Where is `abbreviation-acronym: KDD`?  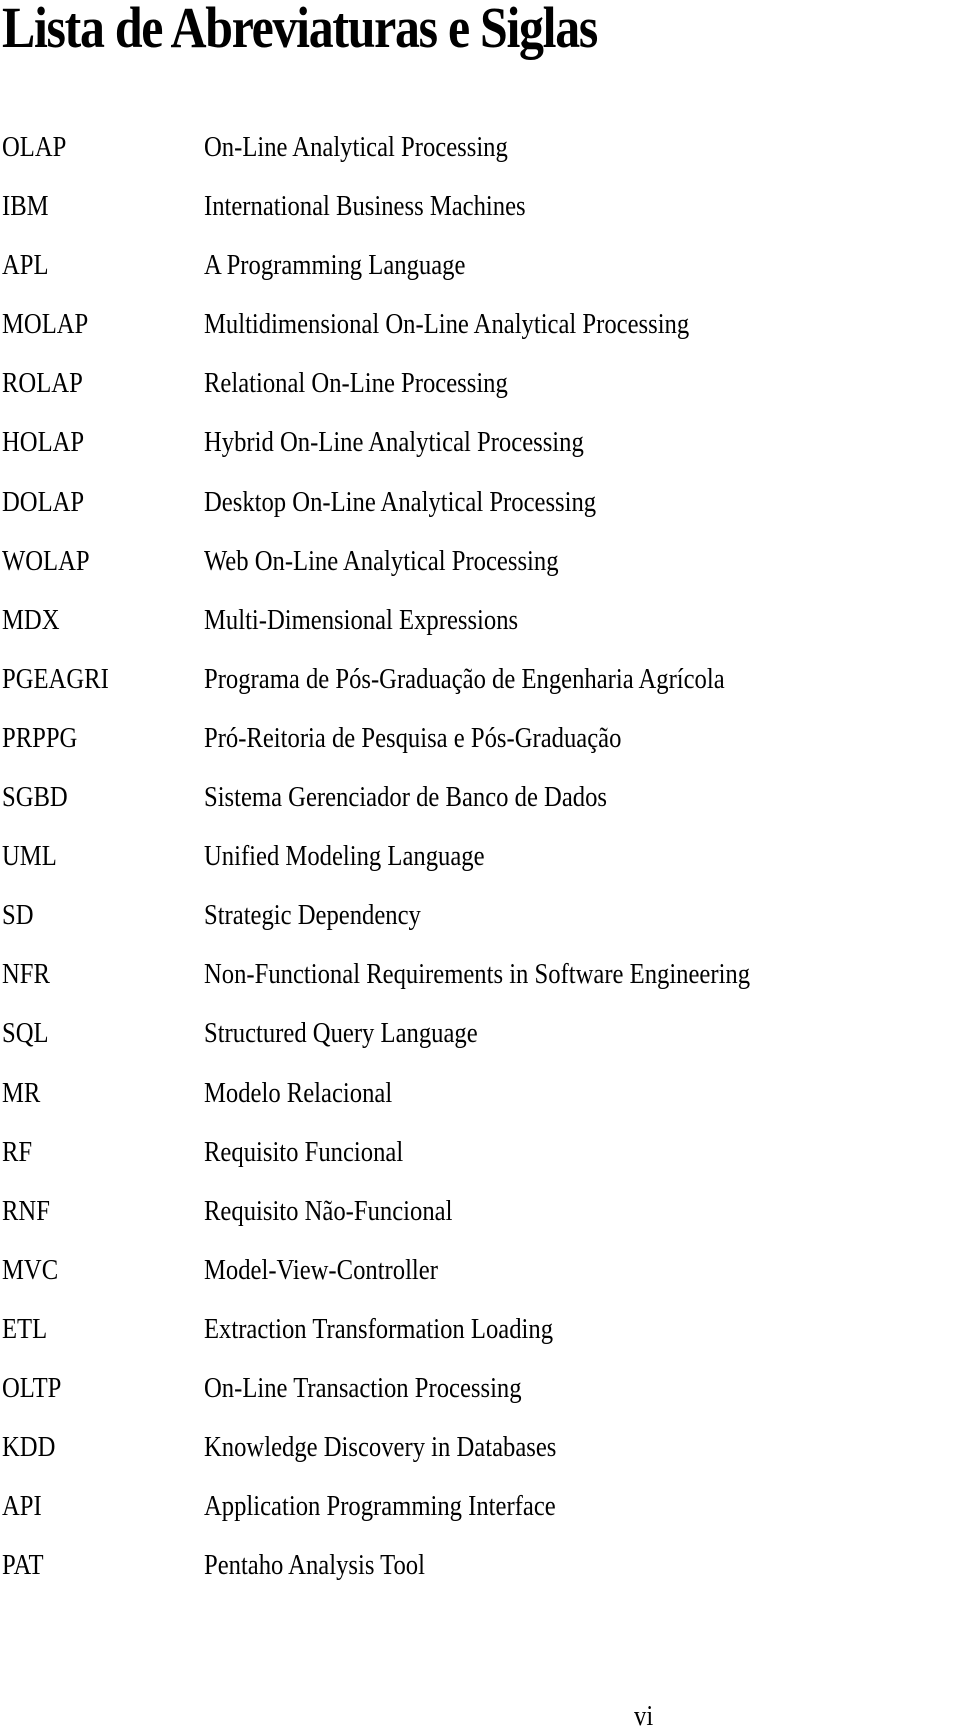
abbreviation-acronym: KDD is located at coordinates (29, 1448).